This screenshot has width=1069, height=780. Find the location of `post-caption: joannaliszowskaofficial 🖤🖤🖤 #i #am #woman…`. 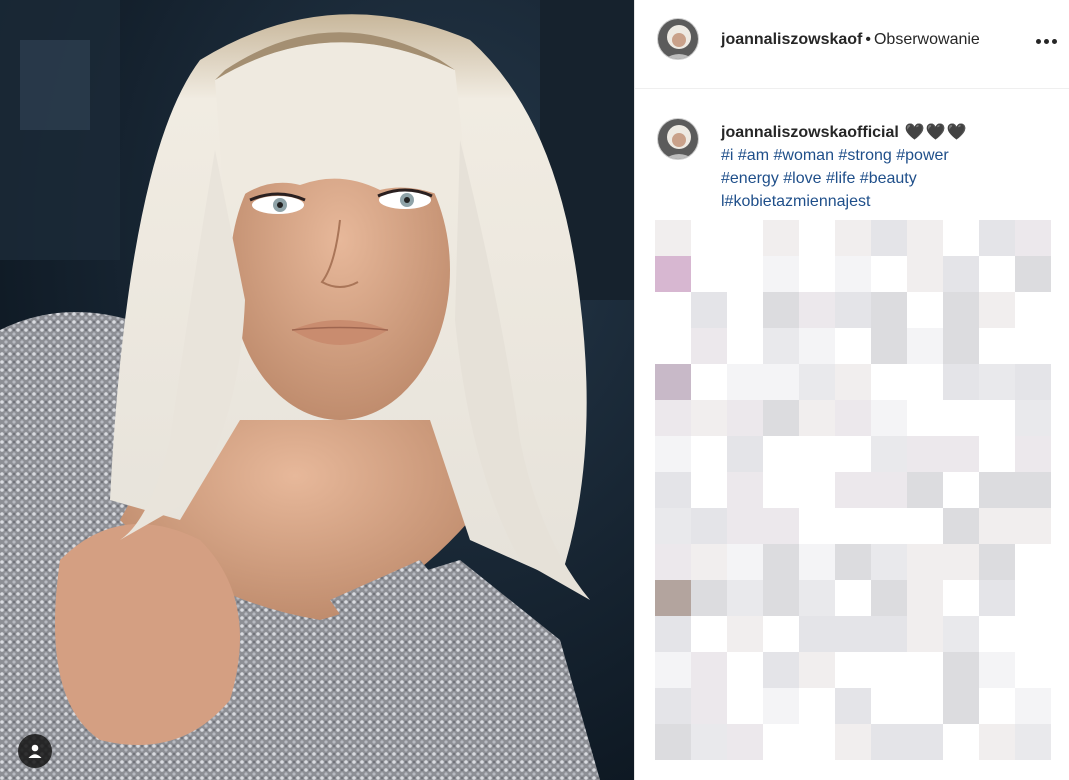

post-caption: joannaliszowskaofficial 🖤🖤🖤 #i #am #woman… is located at coordinates (886, 167).